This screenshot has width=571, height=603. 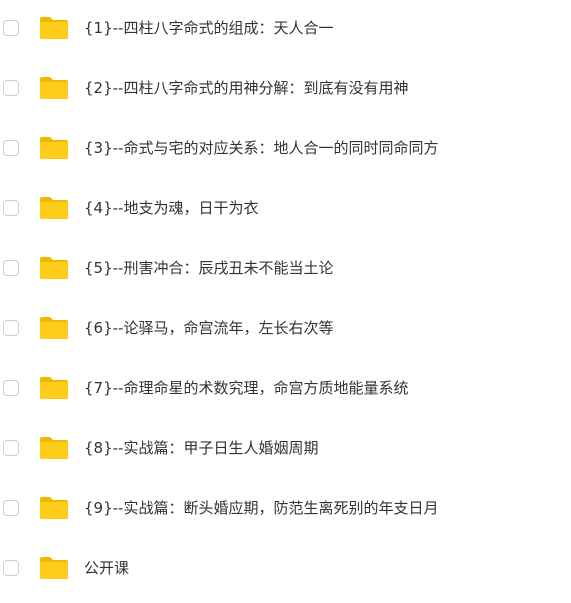 I want to click on folder-row: {4}--地支为魂，日干为衣, so click(x=285, y=208).